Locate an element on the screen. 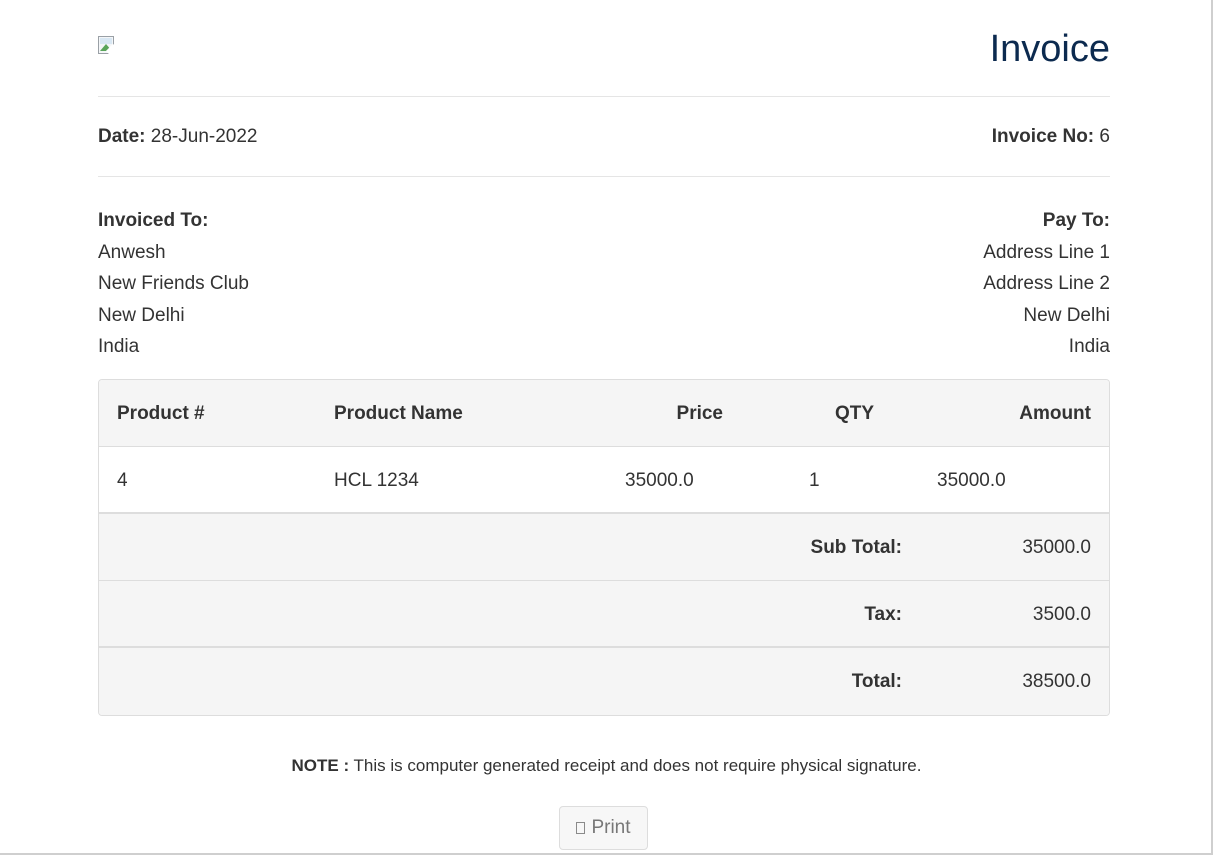 This screenshot has height=855, width=1213. cell-amount: 35000.0 is located at coordinates (971, 480).